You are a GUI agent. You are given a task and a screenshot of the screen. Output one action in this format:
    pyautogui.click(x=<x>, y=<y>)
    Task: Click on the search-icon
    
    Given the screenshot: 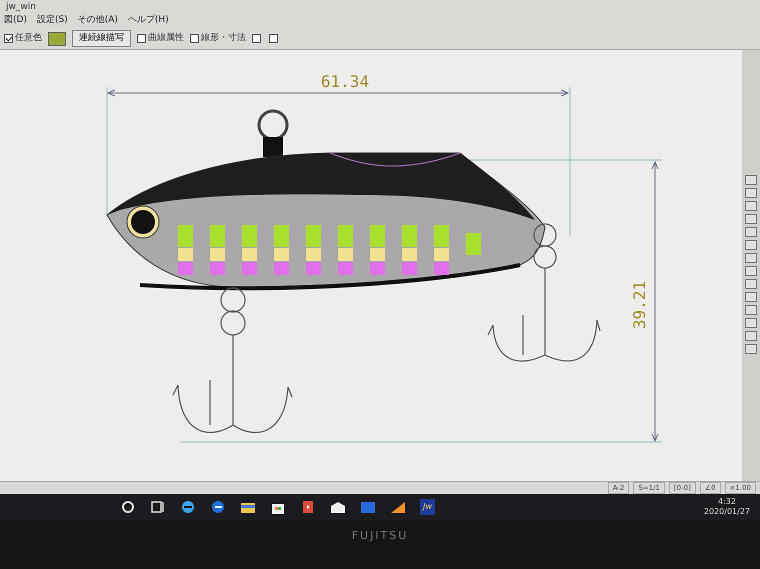 What is the action you would take?
    pyautogui.click(x=128, y=507)
    